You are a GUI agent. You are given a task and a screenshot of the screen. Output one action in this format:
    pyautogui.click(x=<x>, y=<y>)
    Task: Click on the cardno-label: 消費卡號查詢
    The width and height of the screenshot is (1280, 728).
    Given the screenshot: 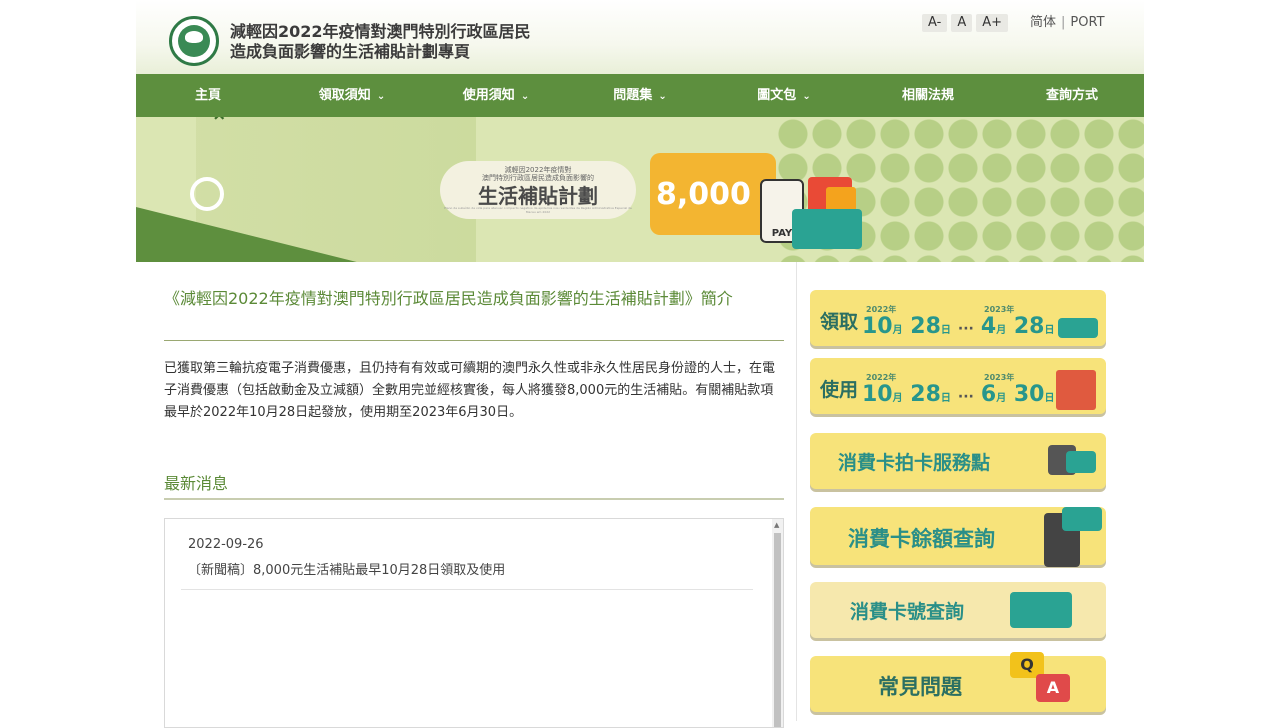 What is the action you would take?
    pyautogui.click(x=907, y=612)
    